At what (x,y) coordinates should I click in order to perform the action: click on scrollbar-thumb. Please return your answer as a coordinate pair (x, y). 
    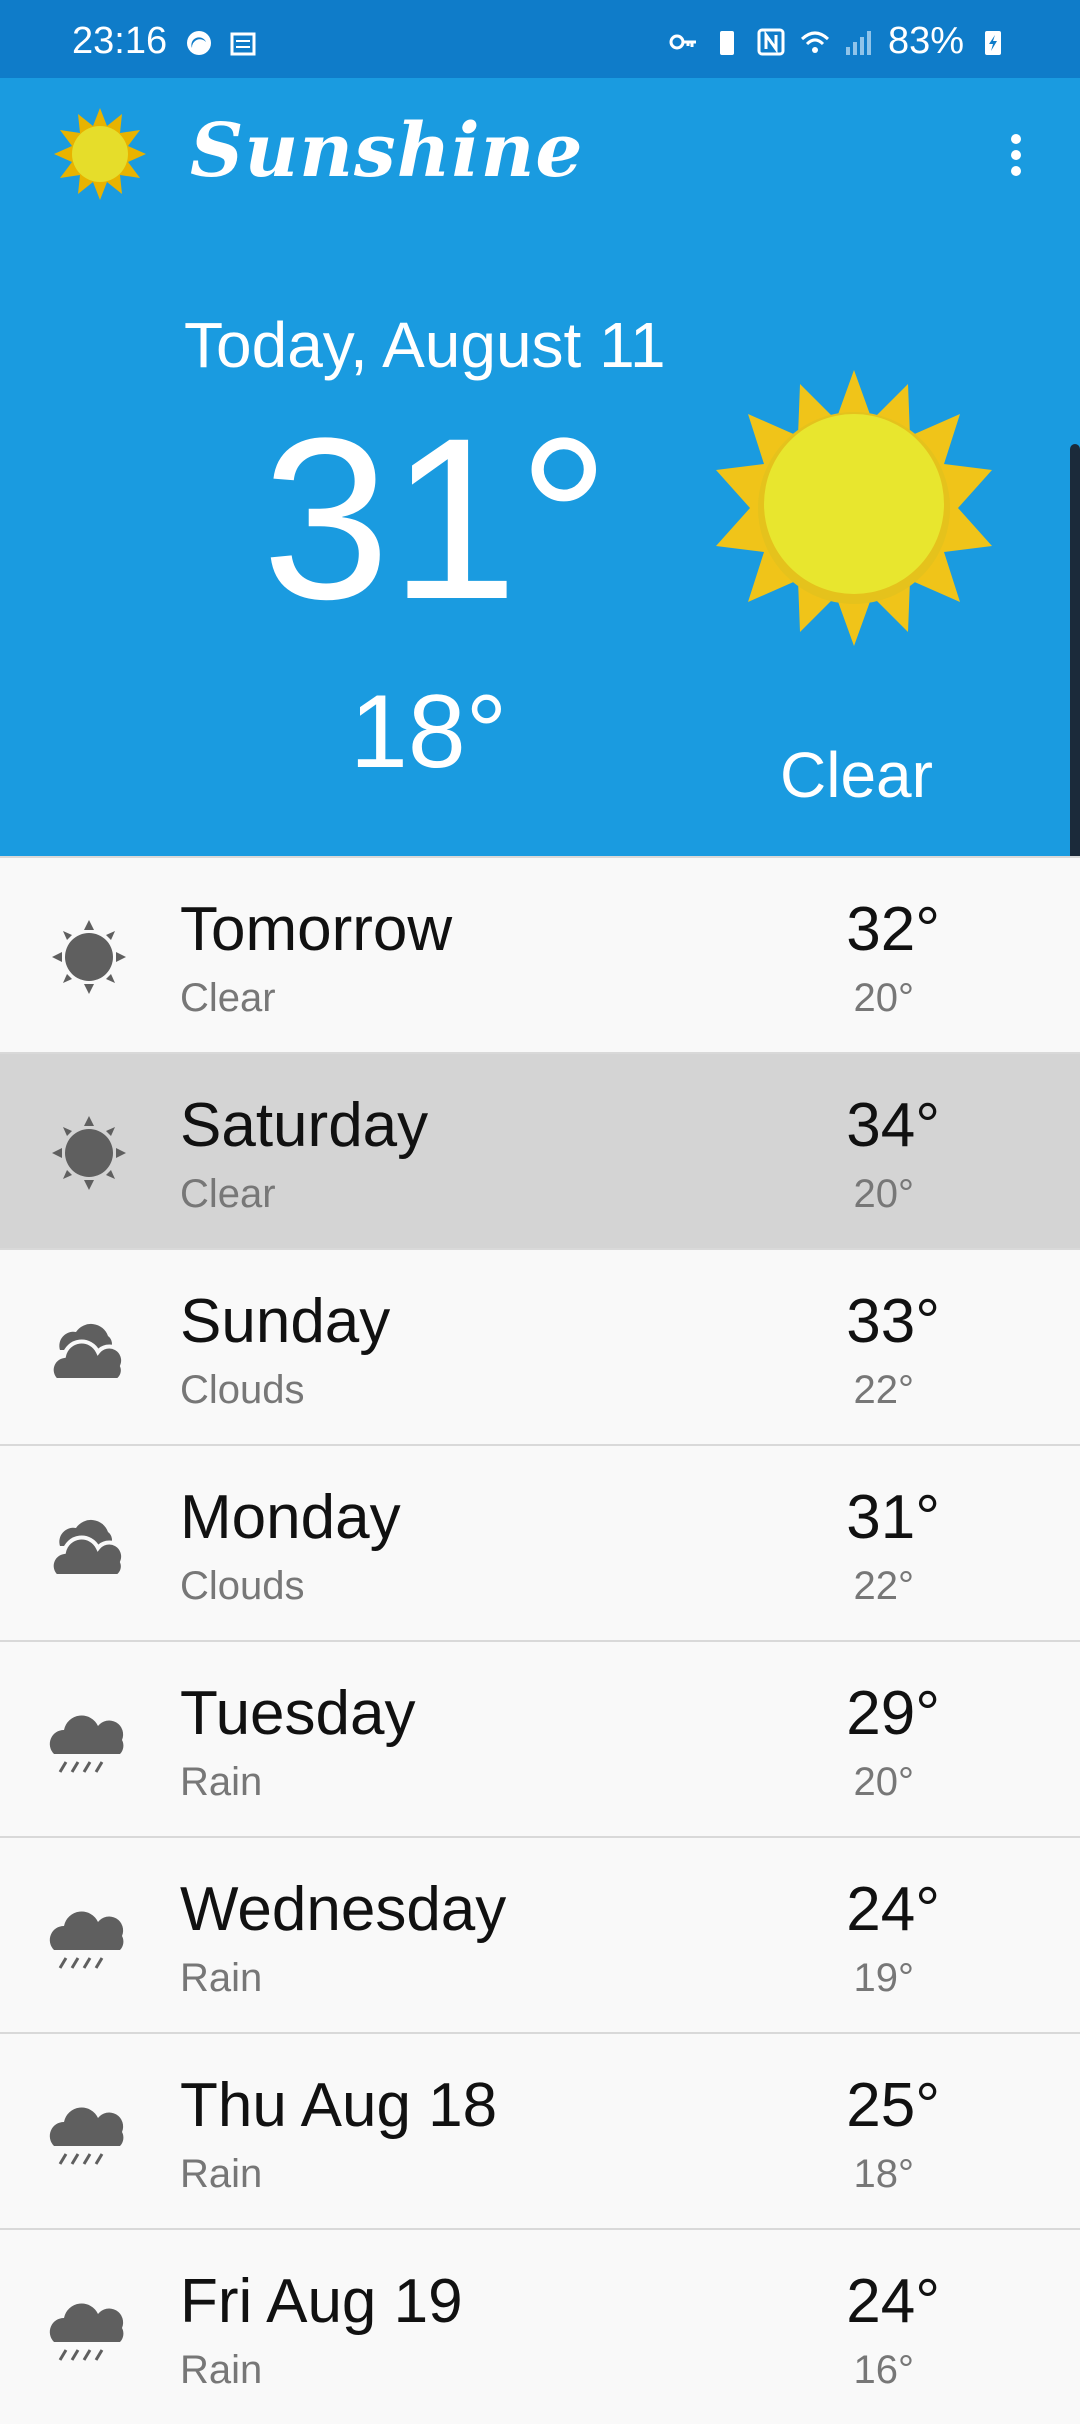
    Looking at the image, I should click on (1075, 684).